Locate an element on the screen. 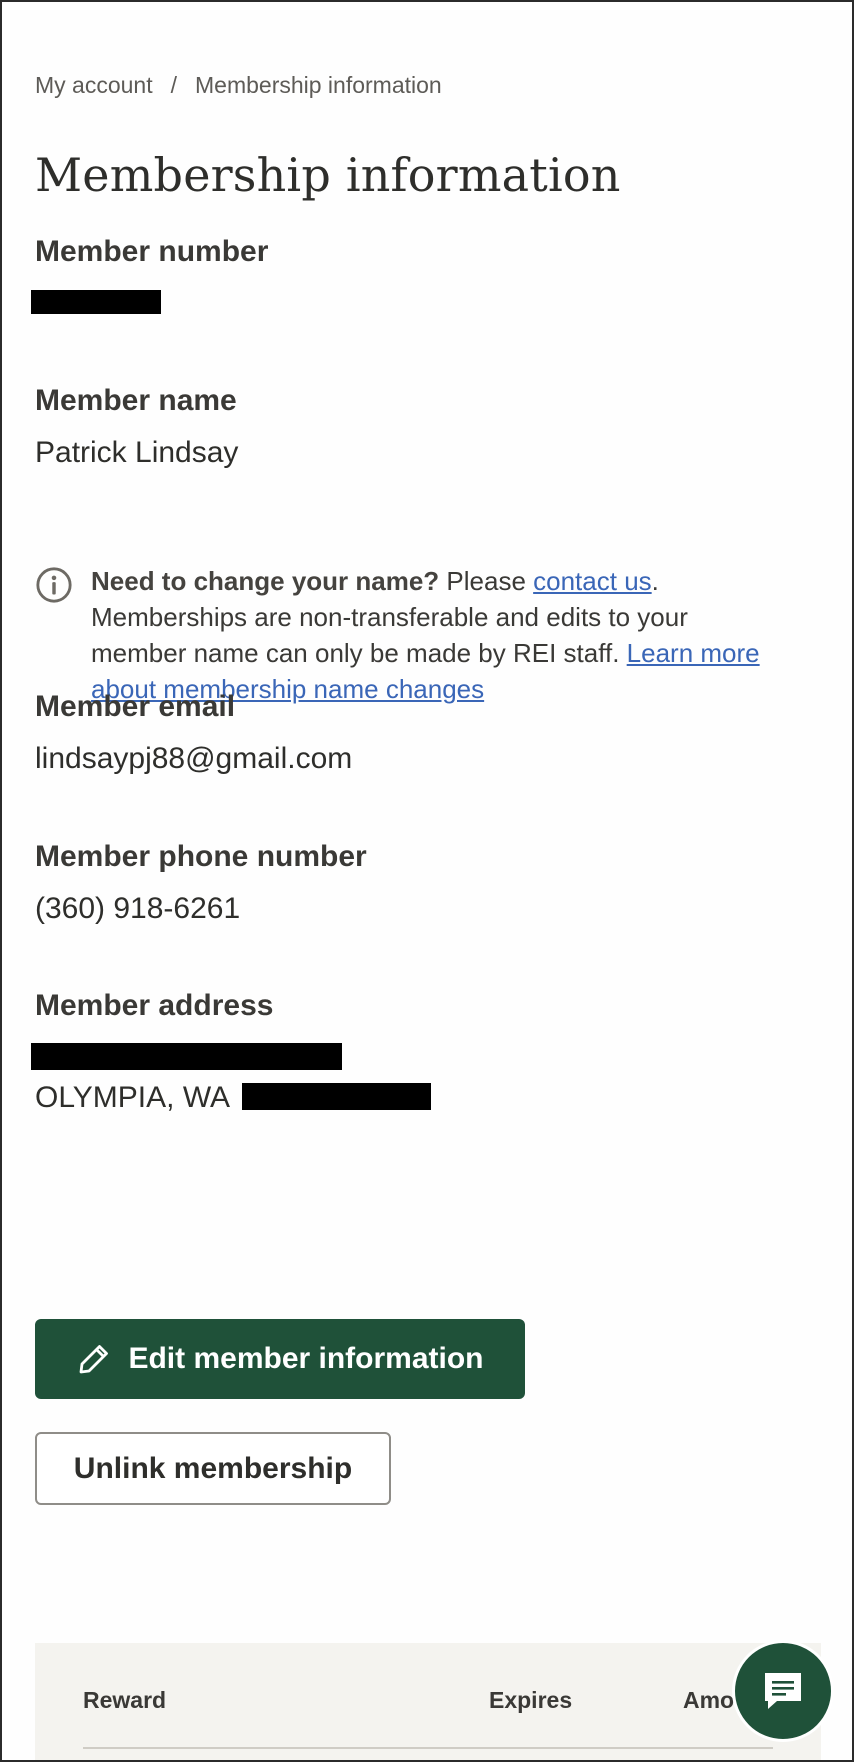  unlink-membership-button: Unlink membership is located at coordinates (213, 1468).